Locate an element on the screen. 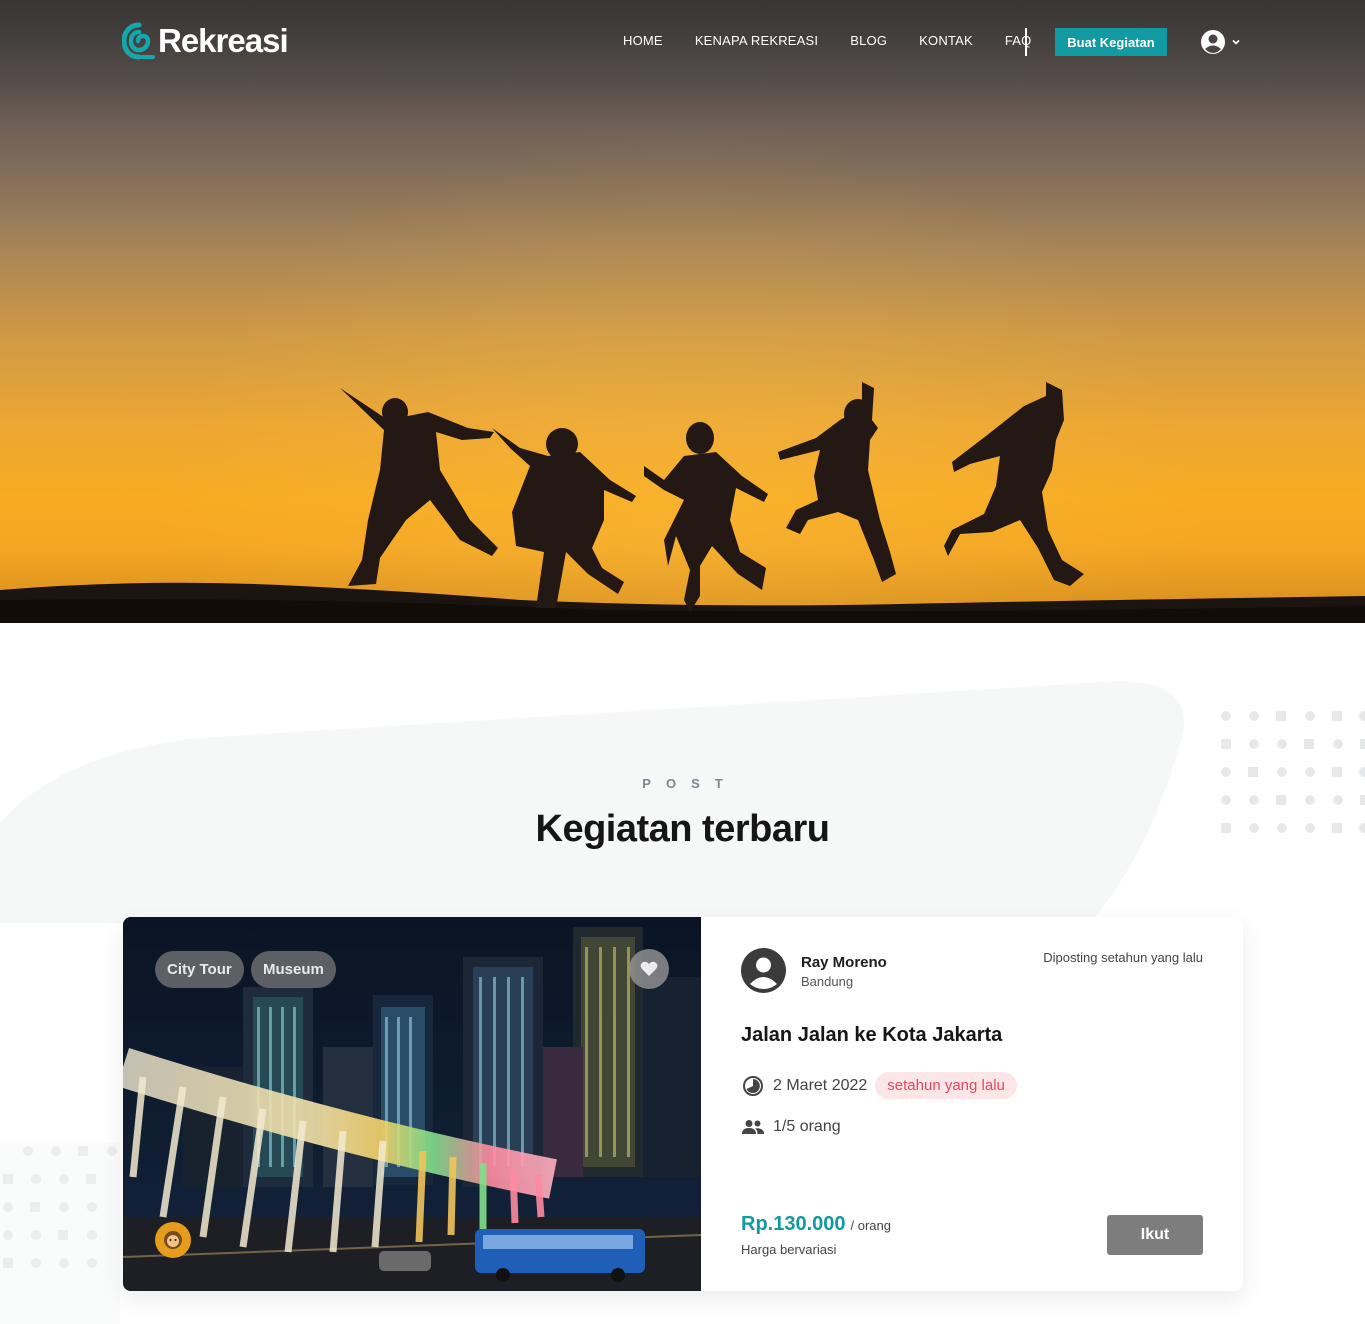 This screenshot has width=1365, height=1324. tag-city-tour: City Tour is located at coordinates (199, 969).